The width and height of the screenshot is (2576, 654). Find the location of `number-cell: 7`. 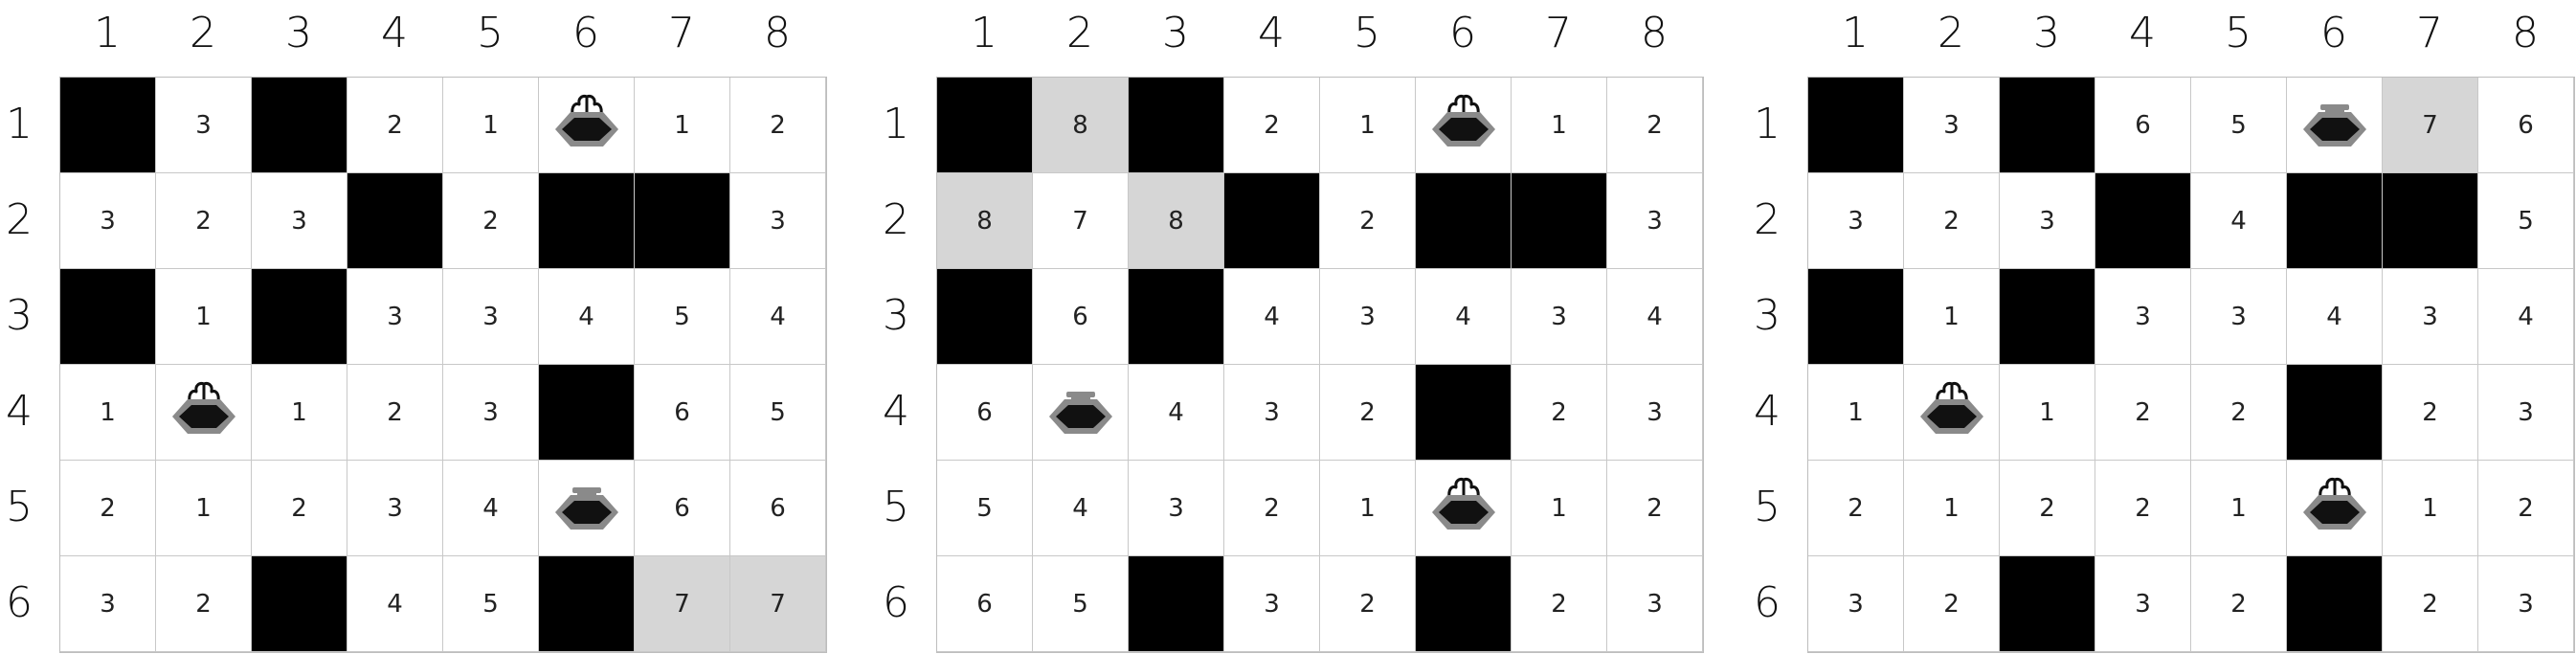

number-cell: 7 is located at coordinates (1081, 221).